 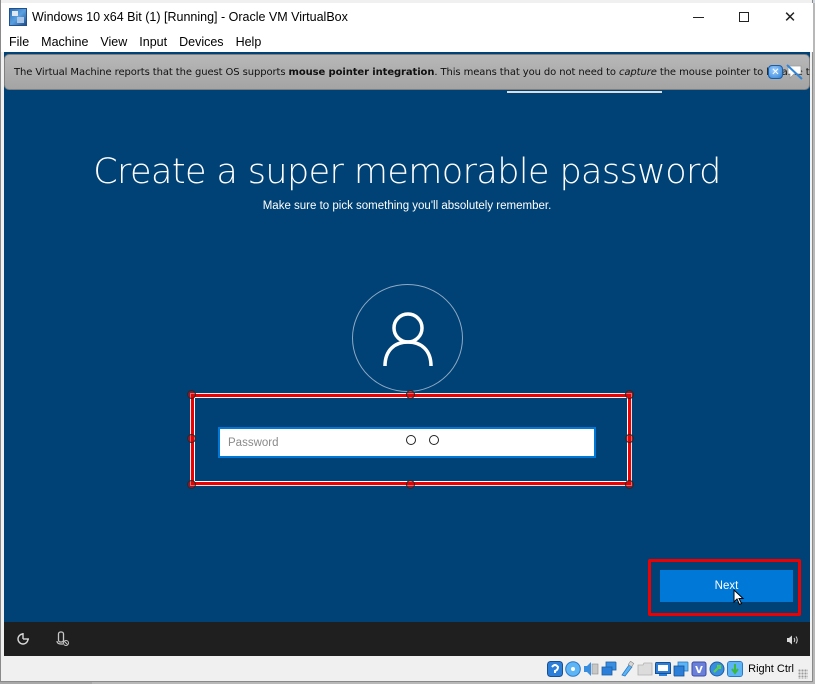 What do you see at coordinates (663, 669) in the screenshot?
I see `display-icon` at bounding box center [663, 669].